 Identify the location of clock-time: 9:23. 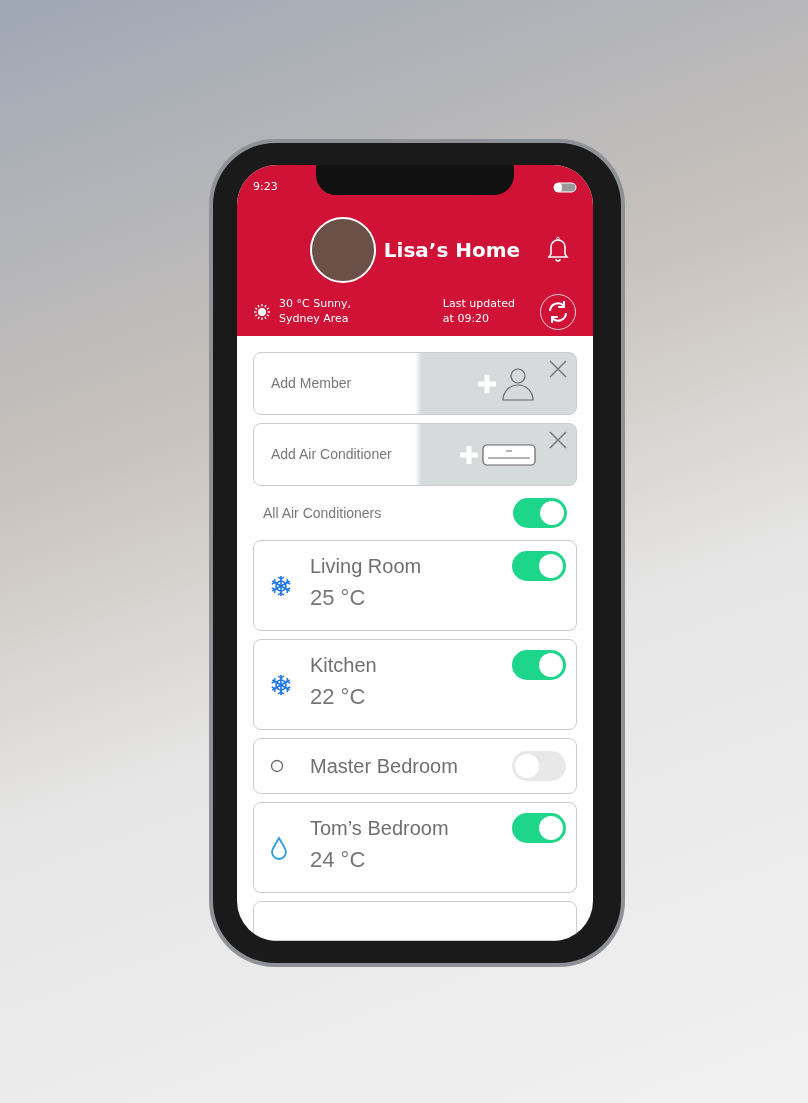
(265, 186).